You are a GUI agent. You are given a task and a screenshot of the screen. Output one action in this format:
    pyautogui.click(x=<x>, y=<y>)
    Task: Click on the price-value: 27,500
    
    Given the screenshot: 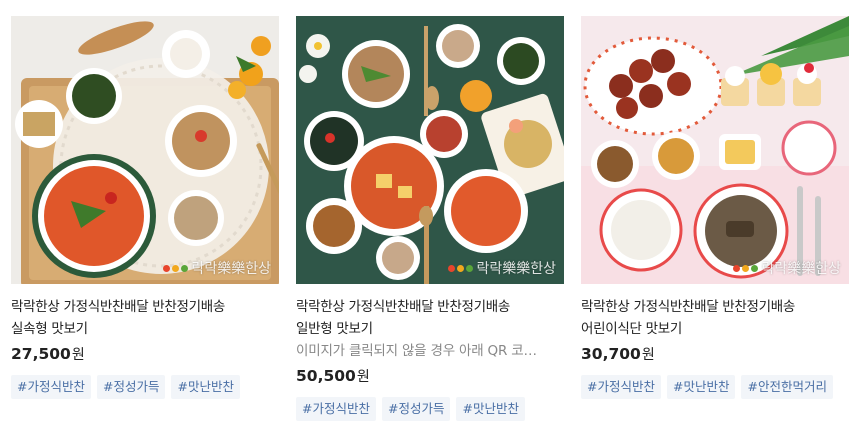 What is the action you would take?
    pyautogui.click(x=41, y=354)
    